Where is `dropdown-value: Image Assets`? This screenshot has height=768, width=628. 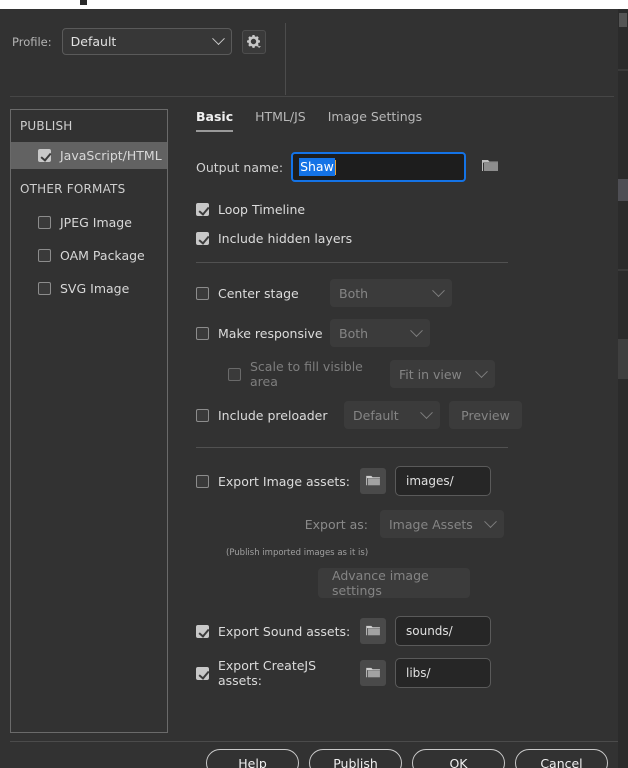
dropdown-value: Image Assets is located at coordinates (431, 524).